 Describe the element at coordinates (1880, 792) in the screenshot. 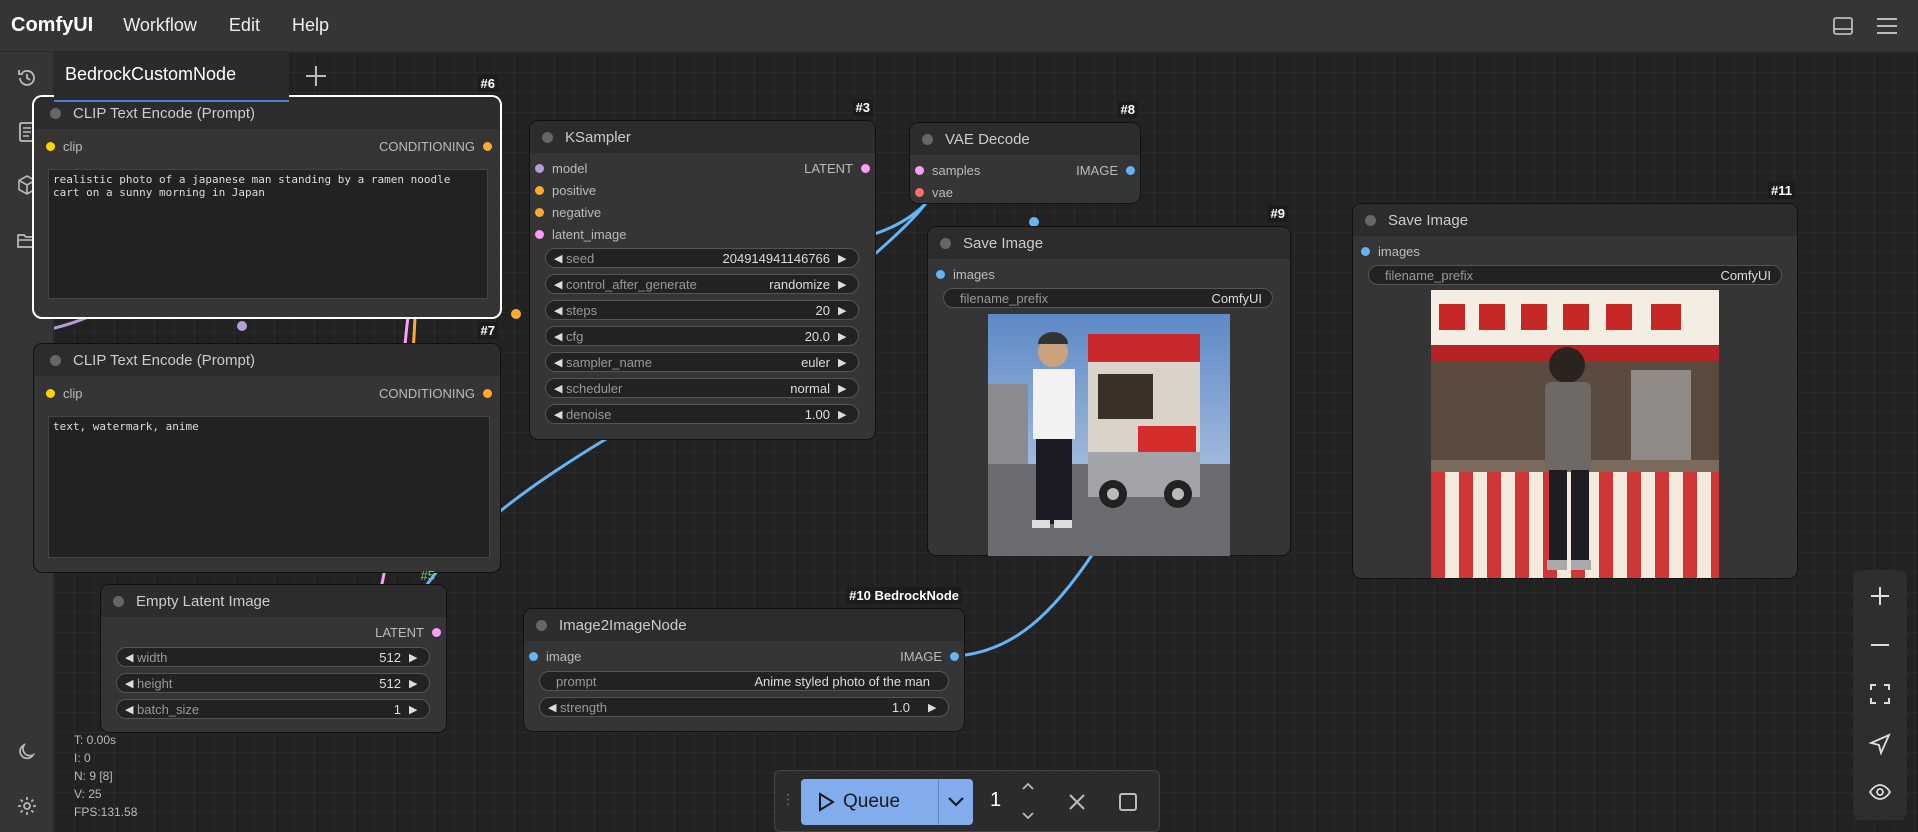

I see `toggle-links-eye-icon` at that location.